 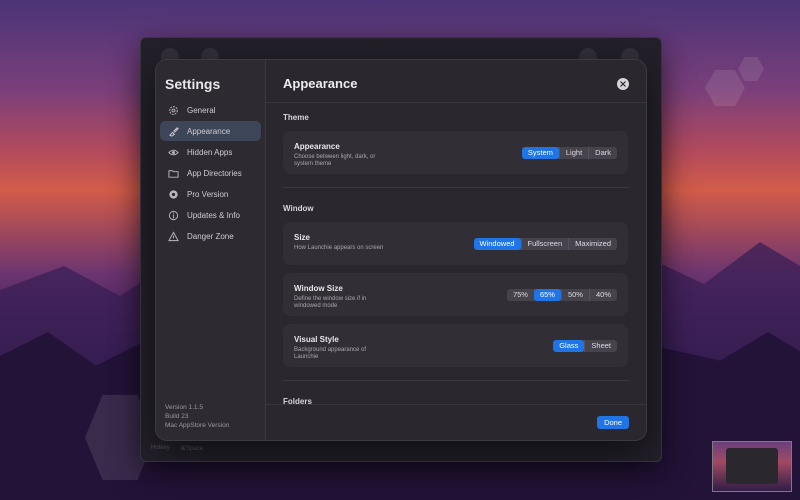 What do you see at coordinates (214, 173) in the screenshot?
I see `sidebar-item-label: App Directories` at bounding box center [214, 173].